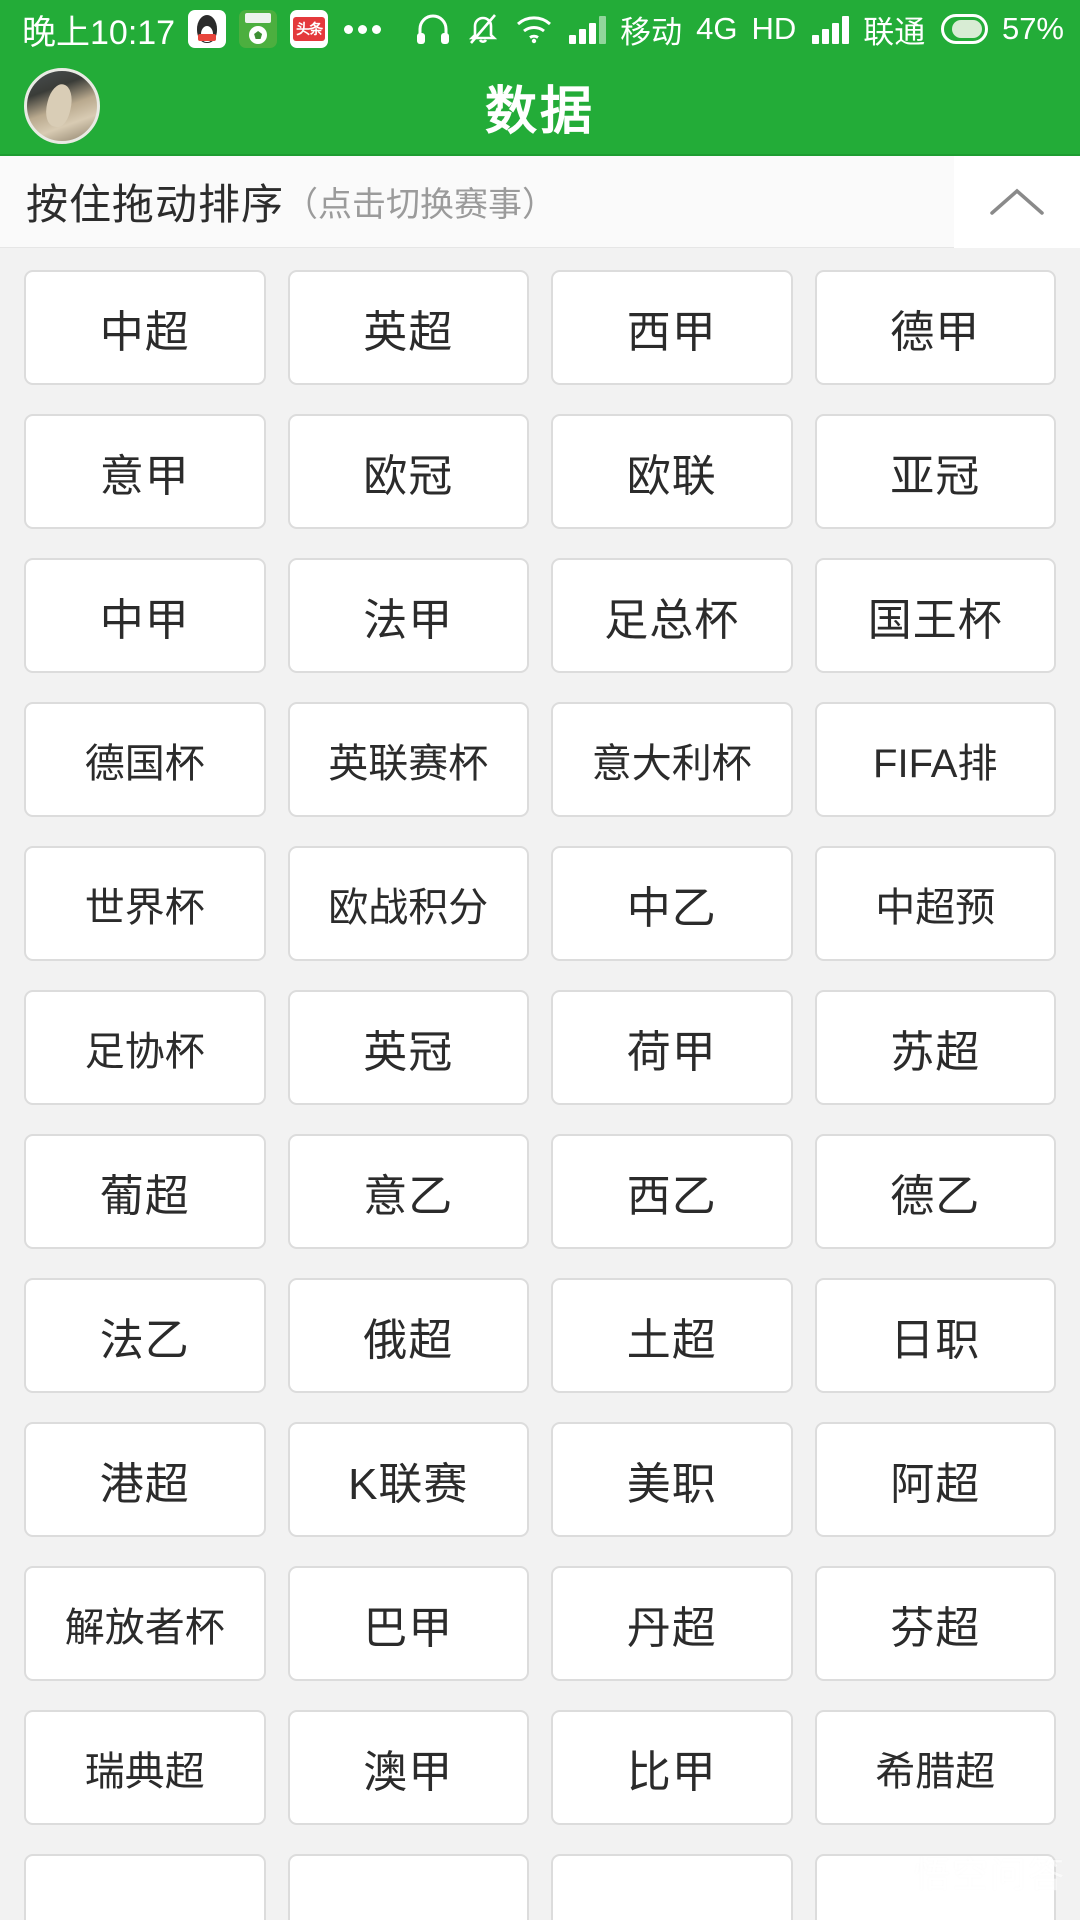 The width and height of the screenshot is (1080, 1920). Describe the element at coordinates (935, 759) in the screenshot. I see `league-tile: FIFA排` at that location.